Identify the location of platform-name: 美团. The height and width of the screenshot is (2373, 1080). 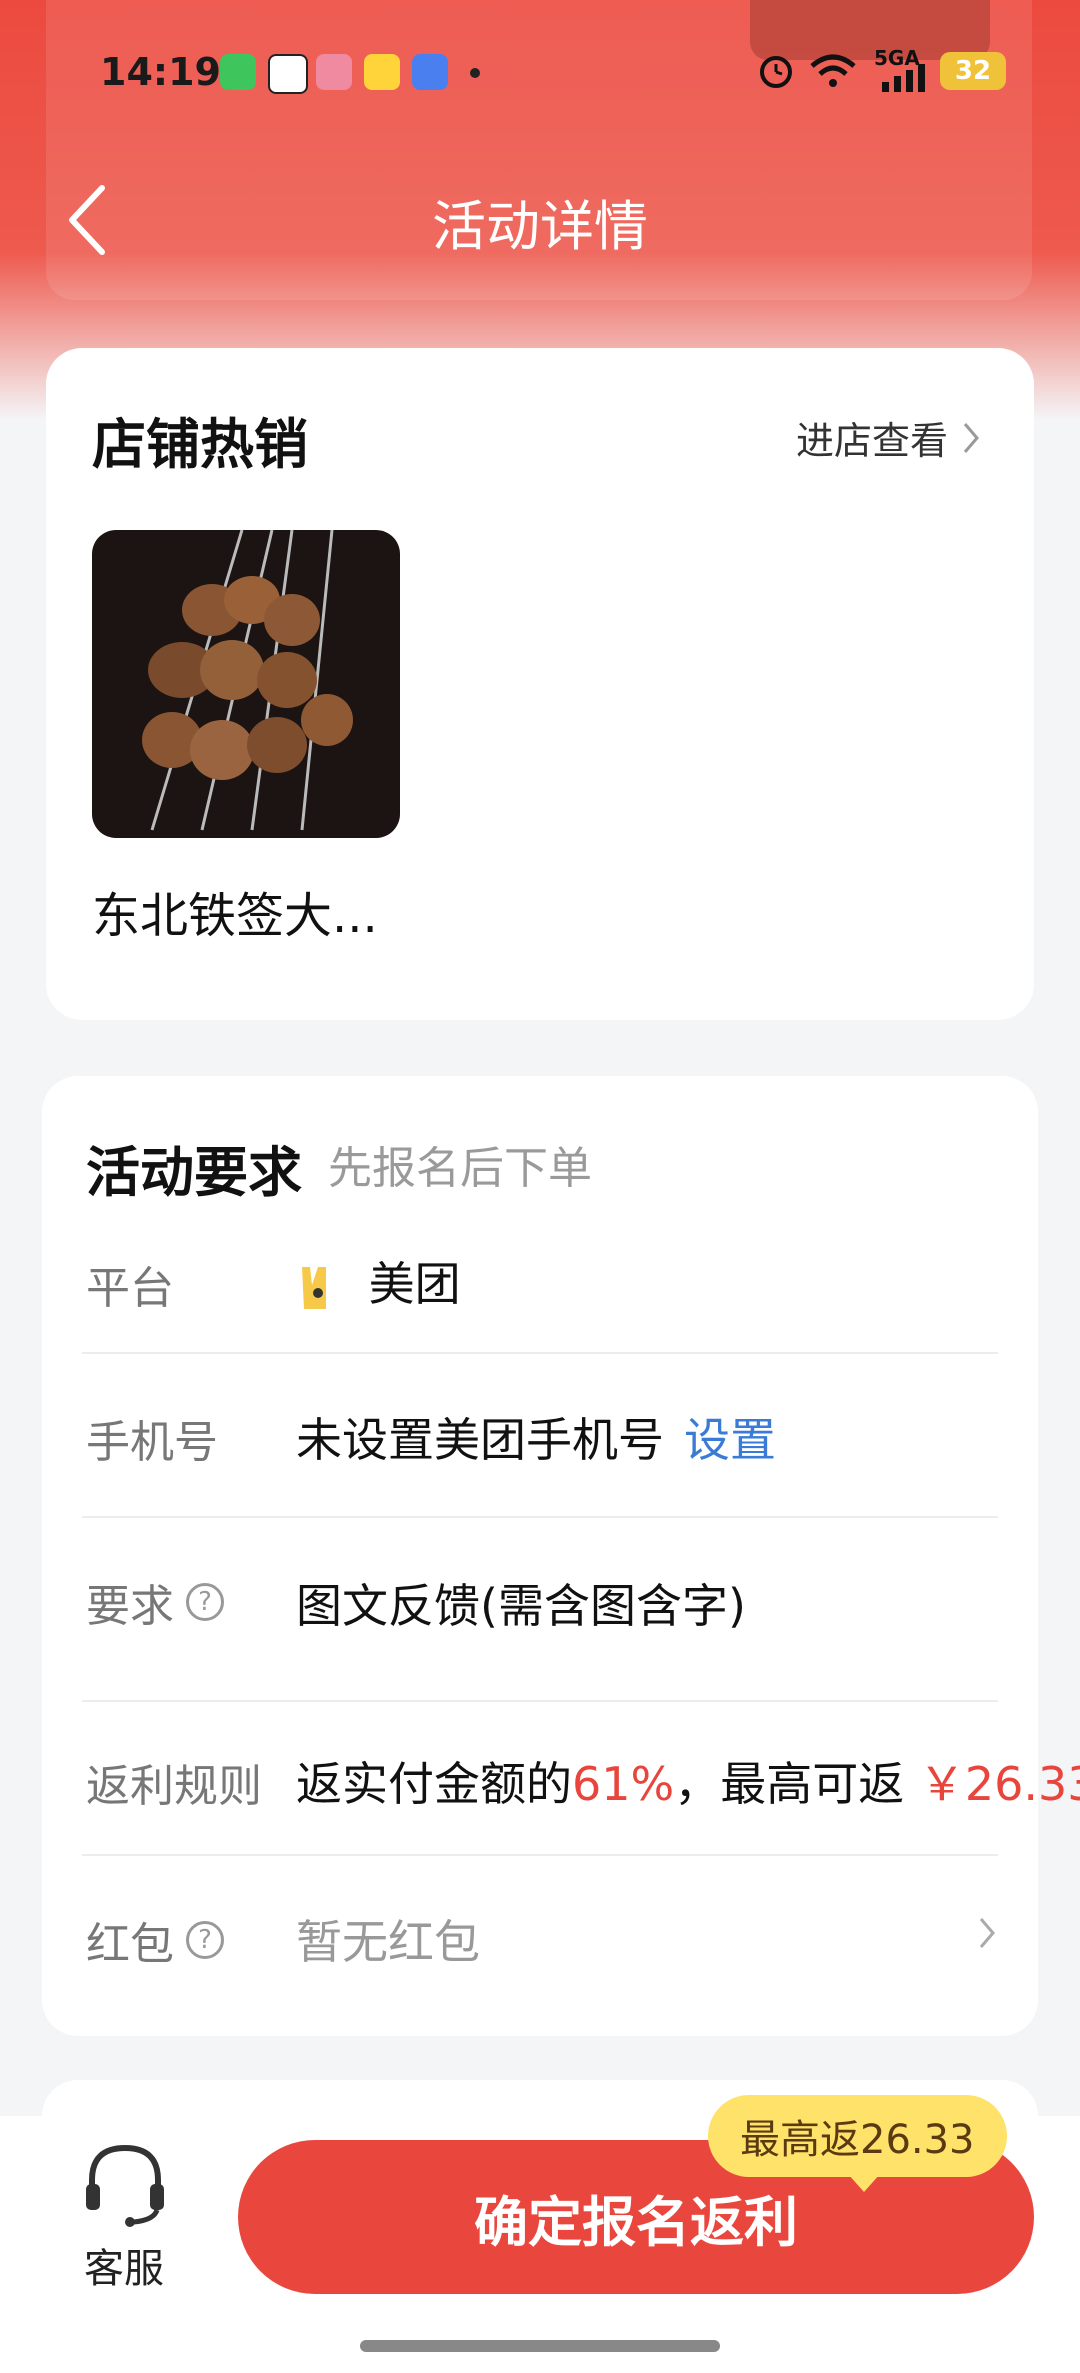
(414, 1284).